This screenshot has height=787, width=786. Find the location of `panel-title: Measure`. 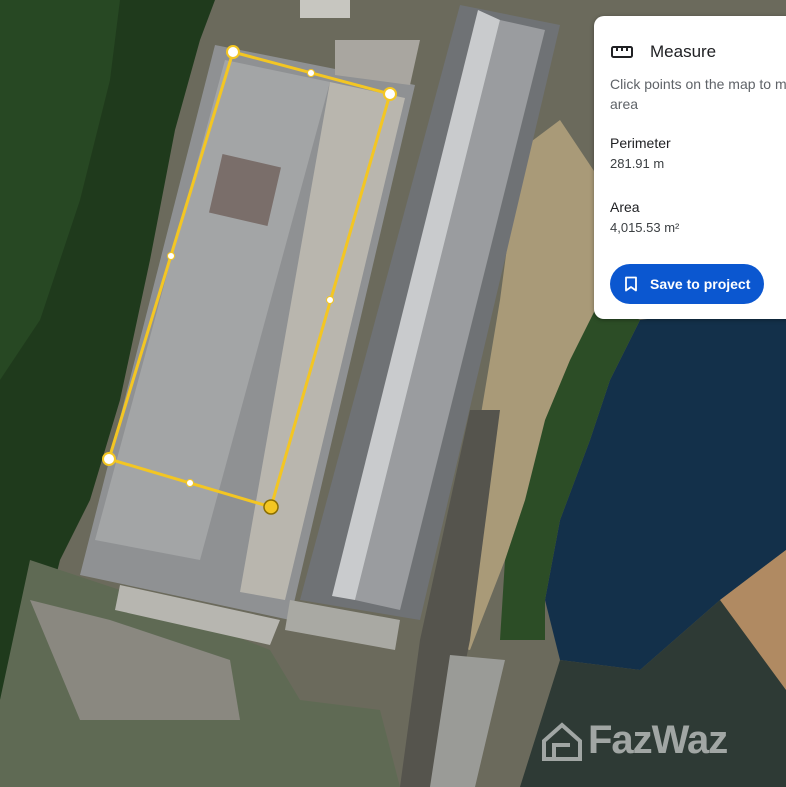

panel-title: Measure is located at coordinates (683, 51).